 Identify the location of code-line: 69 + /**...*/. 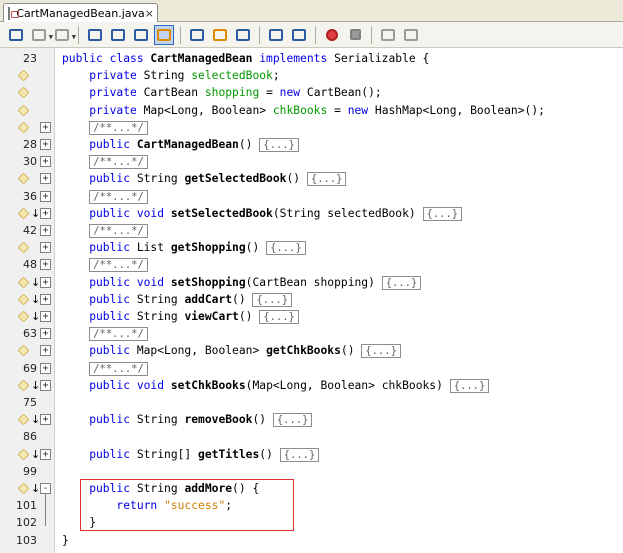
(311, 368).